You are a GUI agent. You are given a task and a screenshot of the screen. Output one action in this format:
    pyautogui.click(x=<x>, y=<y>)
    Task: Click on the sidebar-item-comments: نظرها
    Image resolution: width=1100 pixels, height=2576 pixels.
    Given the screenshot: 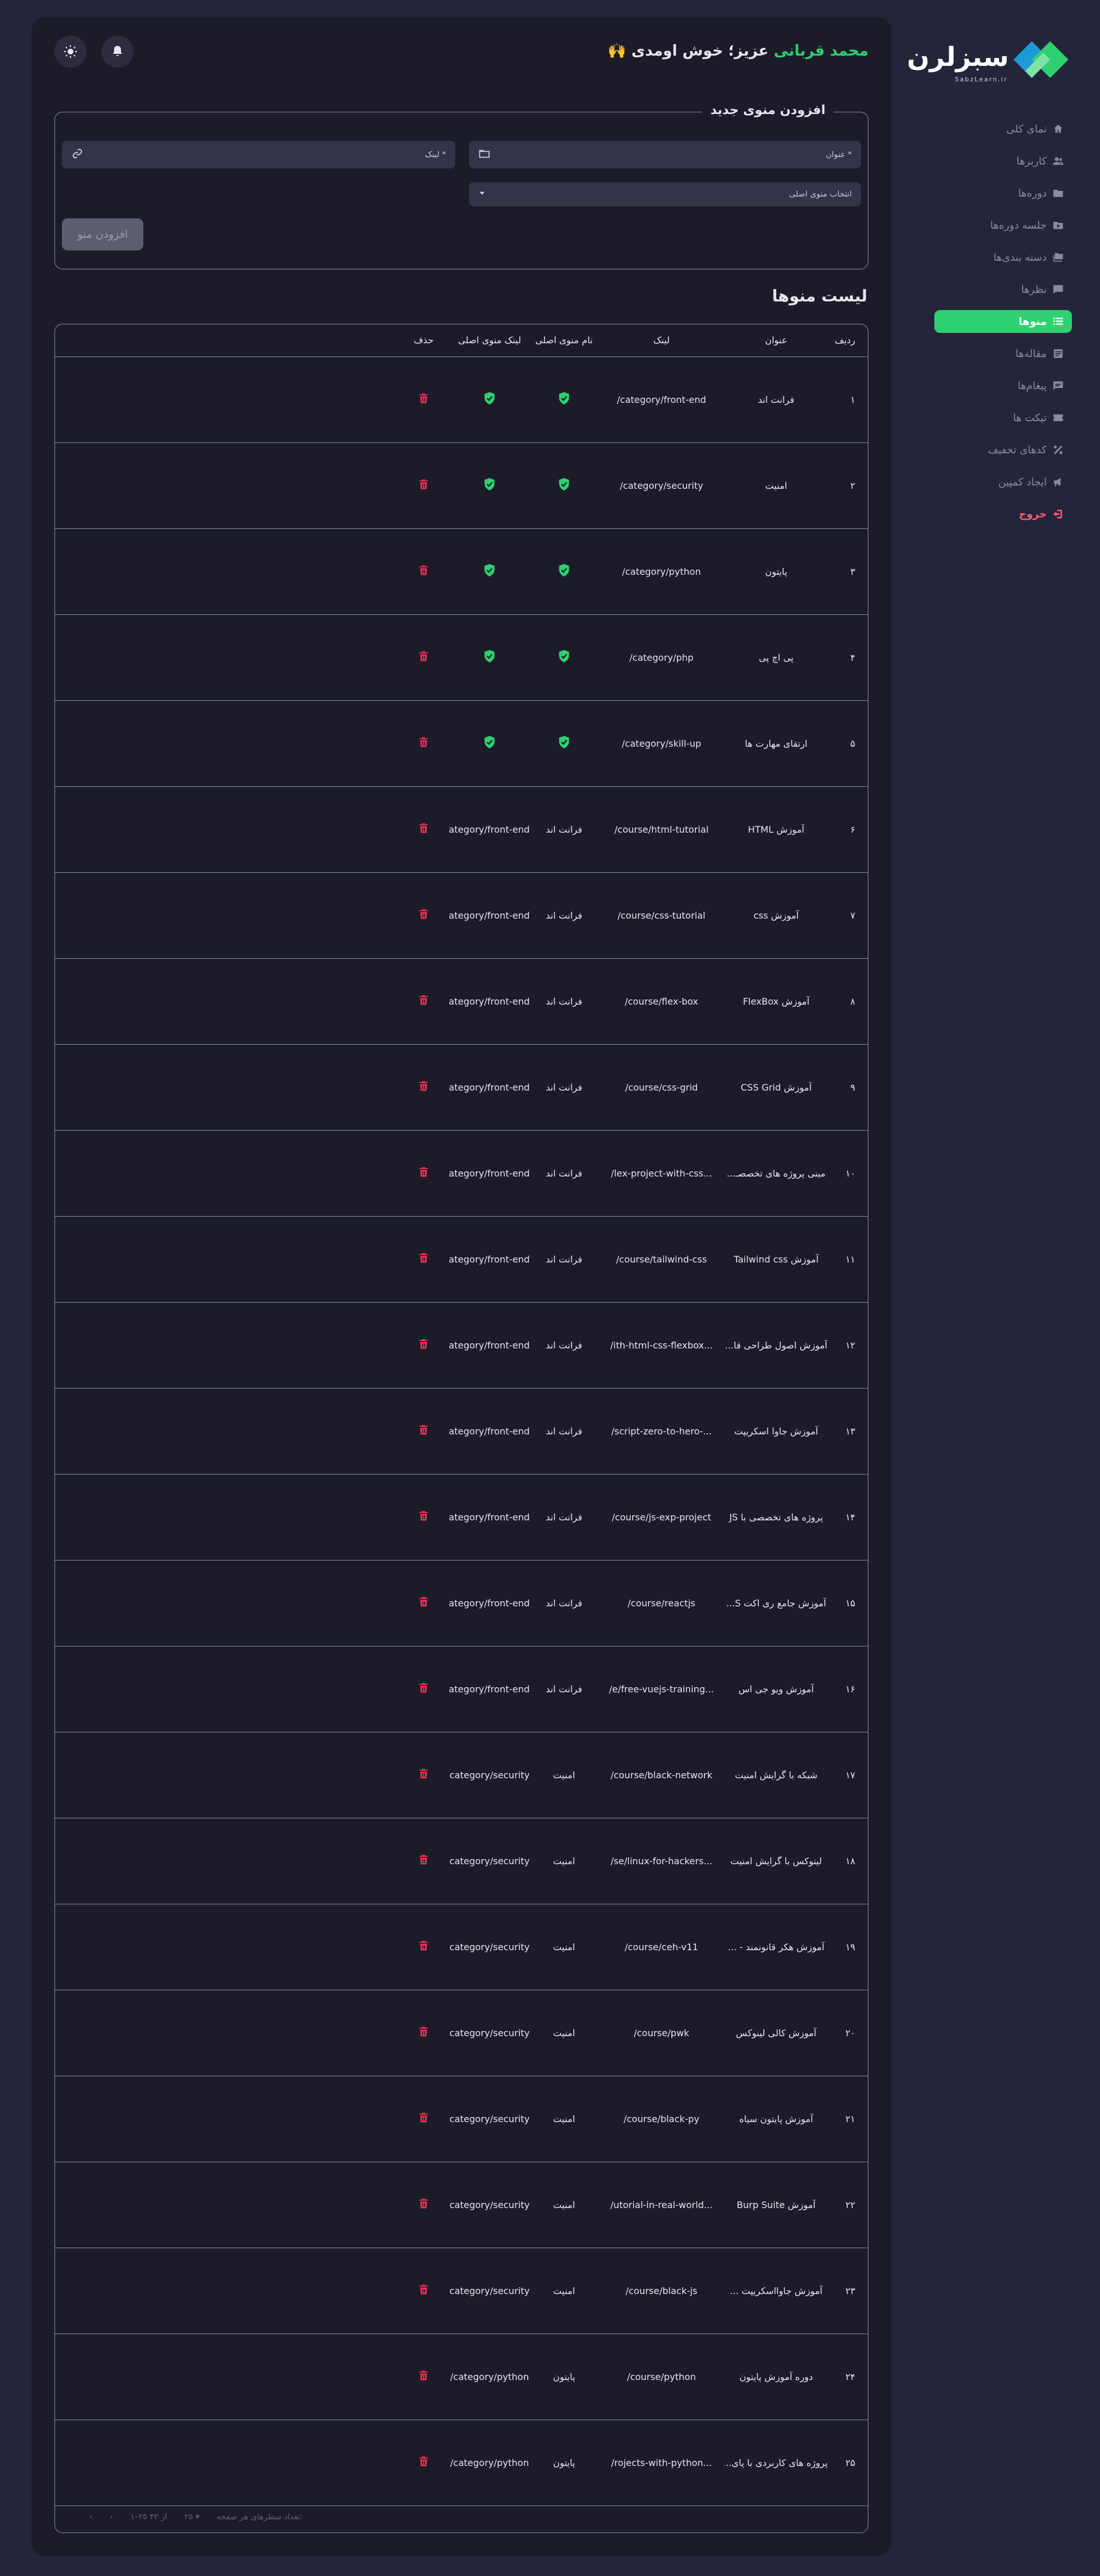 What is the action you would take?
    pyautogui.click(x=1003, y=289)
    